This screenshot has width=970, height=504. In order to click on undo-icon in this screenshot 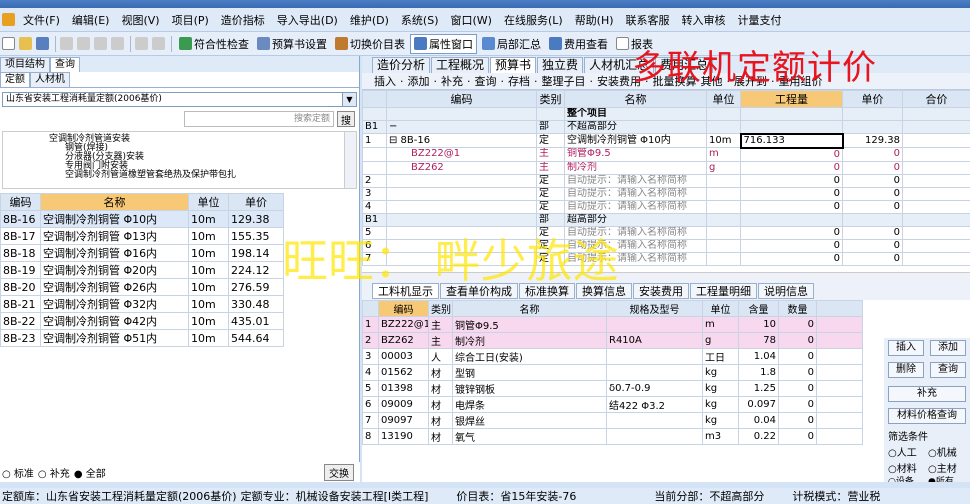, I will do `click(141, 43)`.